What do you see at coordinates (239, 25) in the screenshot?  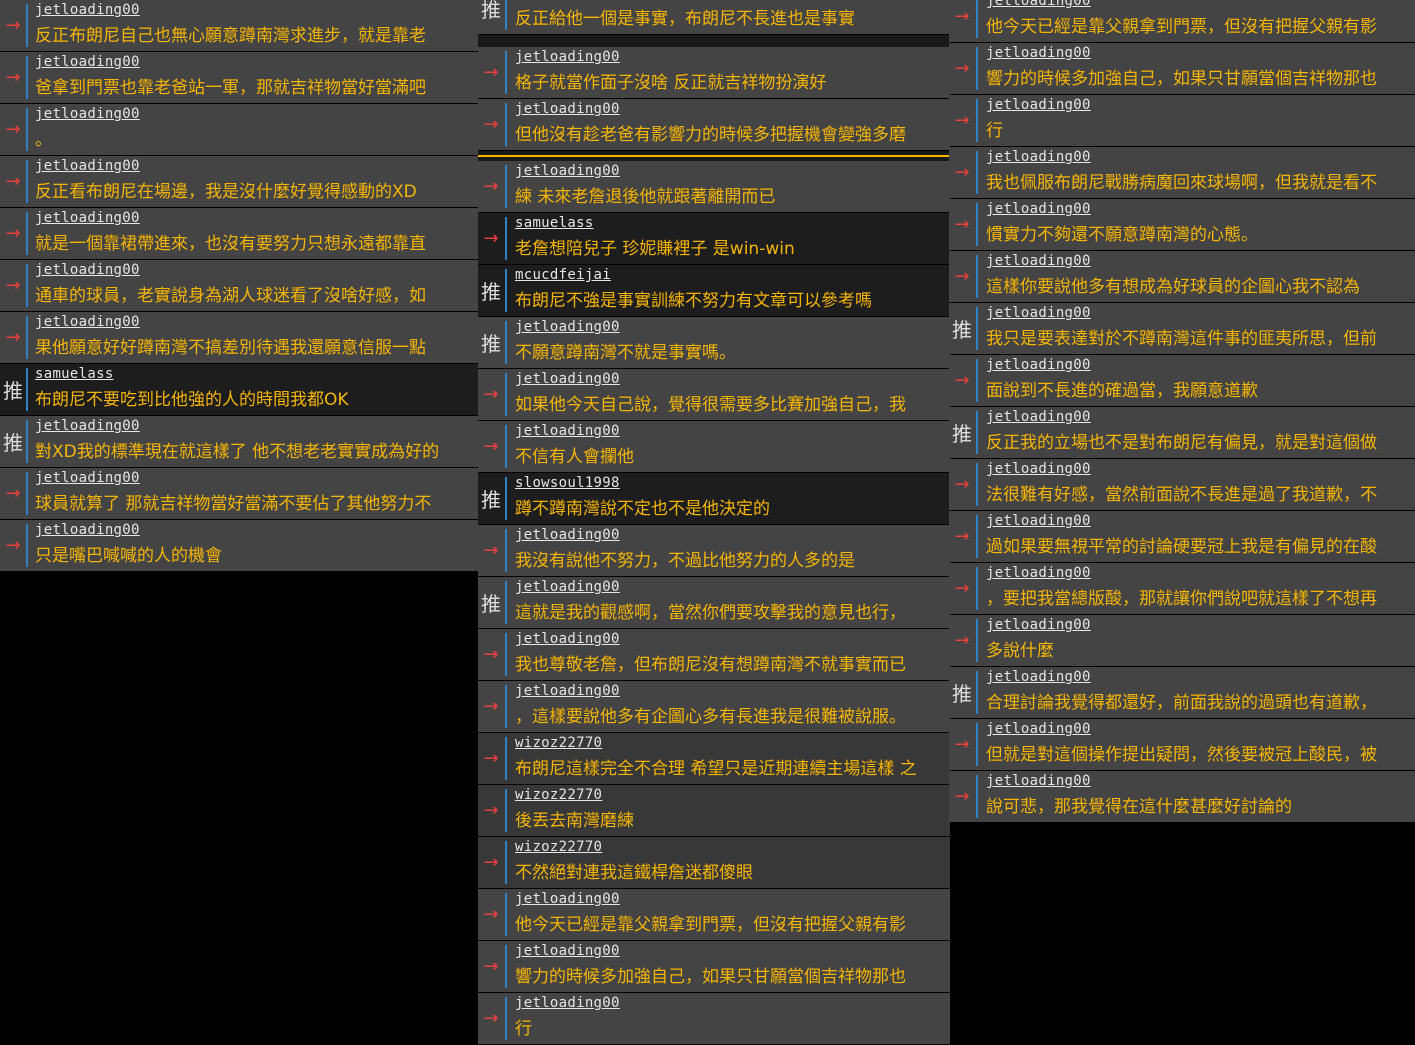 I see `comment-row: → jetloading00 反正布朗尼自己也無心願意蹲南灣求進步，就是靠老` at bounding box center [239, 25].